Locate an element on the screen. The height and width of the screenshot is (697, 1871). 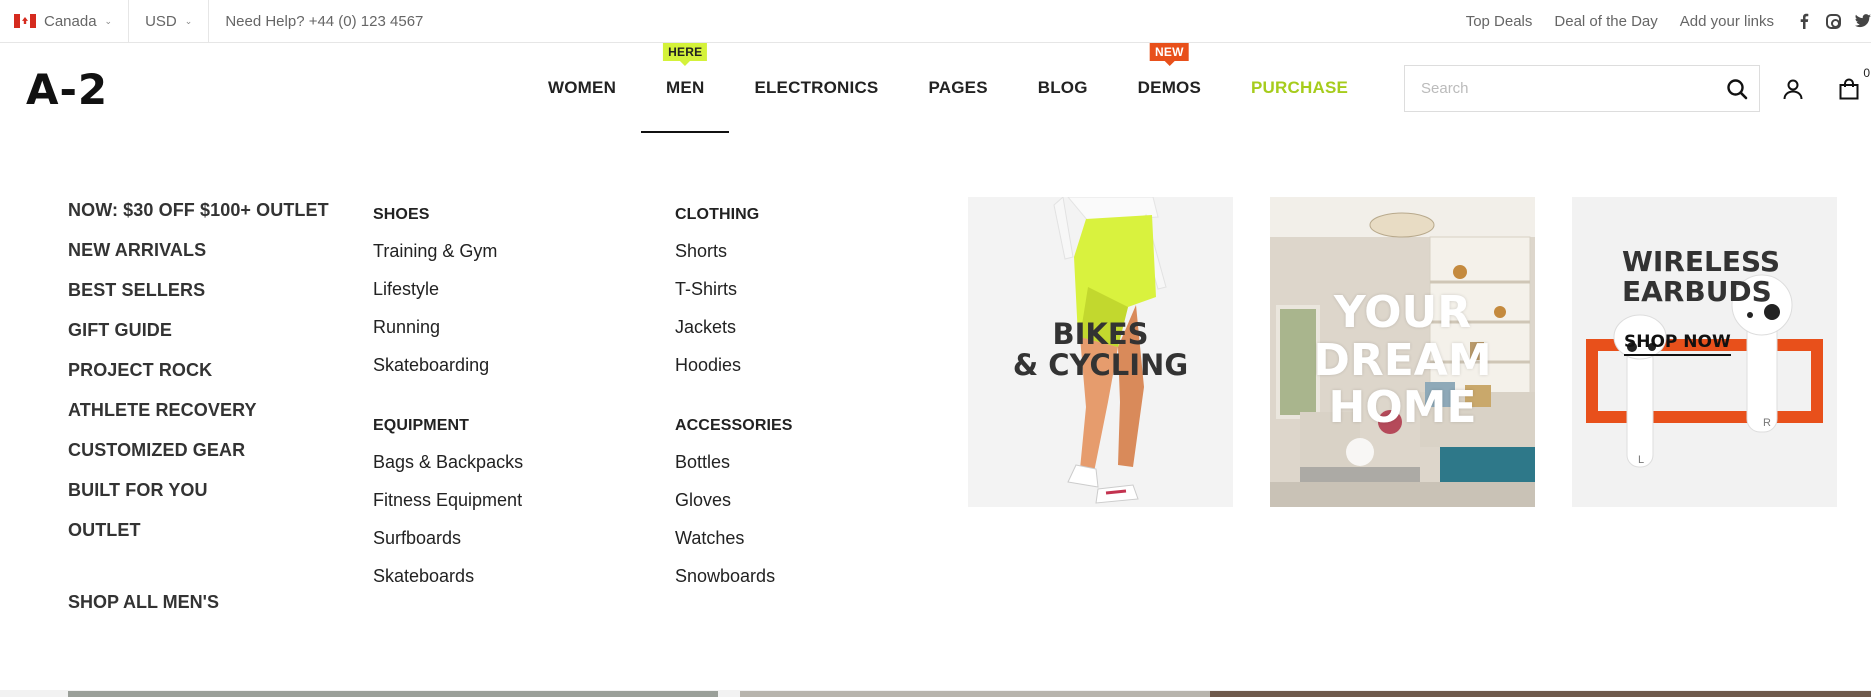
category-link: Shorts is located at coordinates (717, 259).